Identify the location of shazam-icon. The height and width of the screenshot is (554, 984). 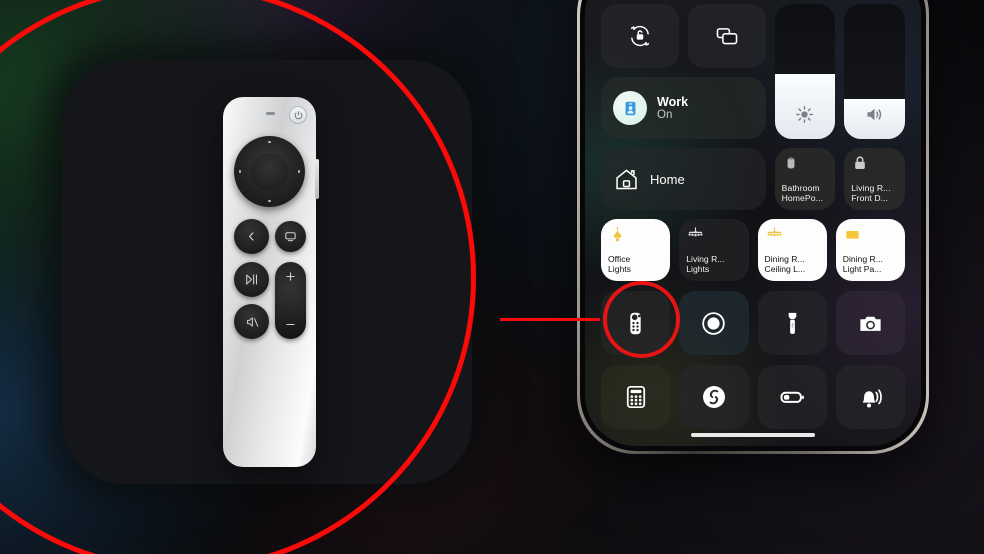
(714, 397).